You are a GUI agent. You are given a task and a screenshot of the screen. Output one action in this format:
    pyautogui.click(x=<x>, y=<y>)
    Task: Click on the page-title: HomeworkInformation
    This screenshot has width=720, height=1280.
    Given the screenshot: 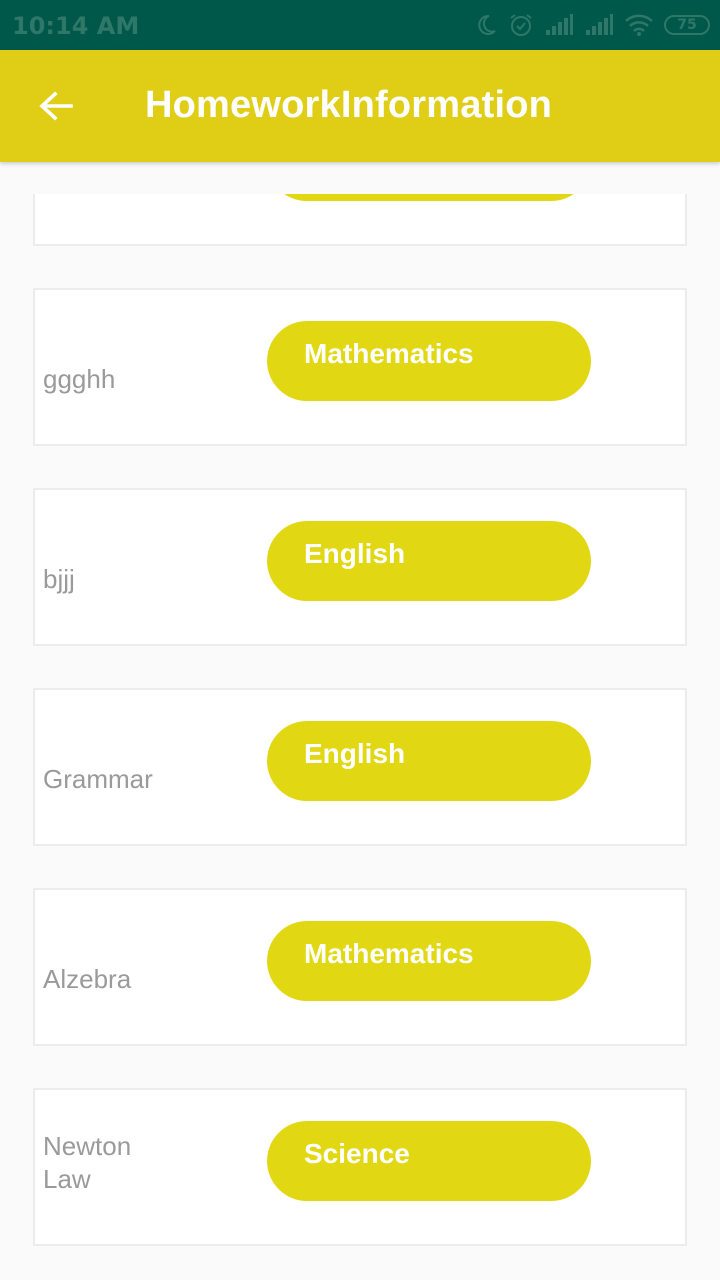 What is the action you would take?
    pyautogui.click(x=349, y=105)
    